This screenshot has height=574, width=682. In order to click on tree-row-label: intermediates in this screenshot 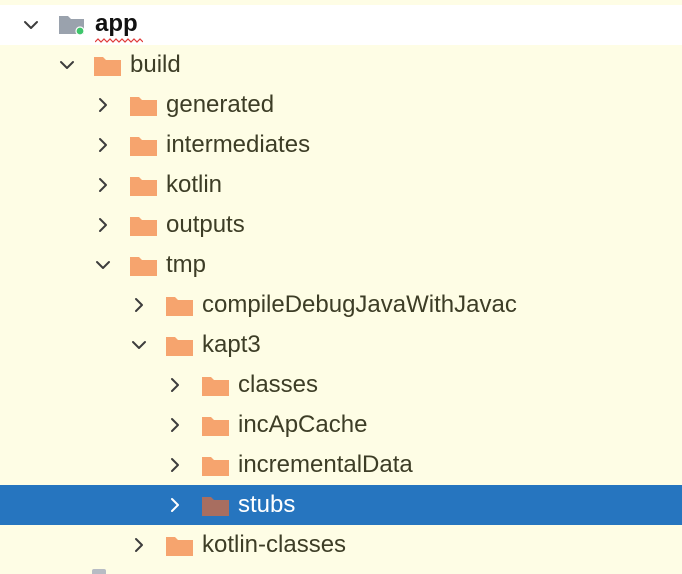, I will do `click(238, 144)`.